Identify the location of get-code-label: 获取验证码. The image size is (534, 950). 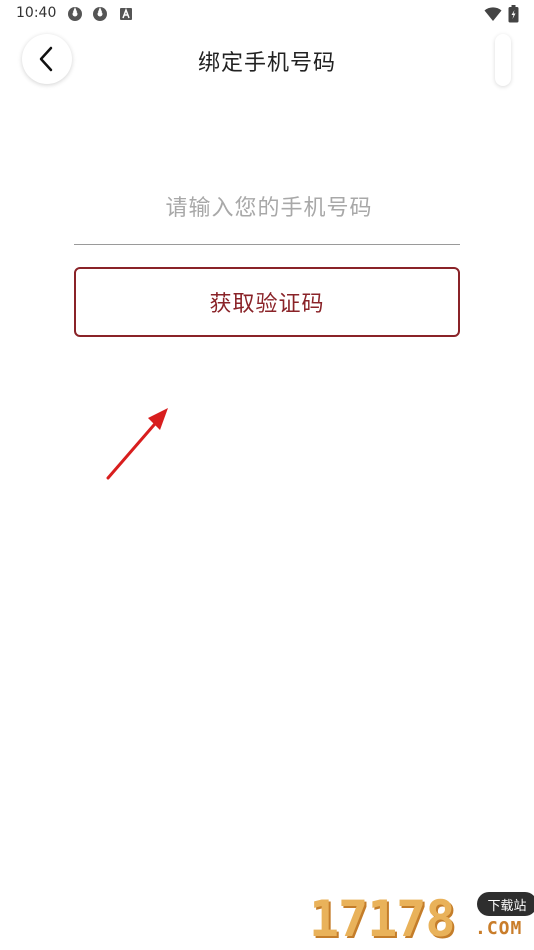
(267, 304).